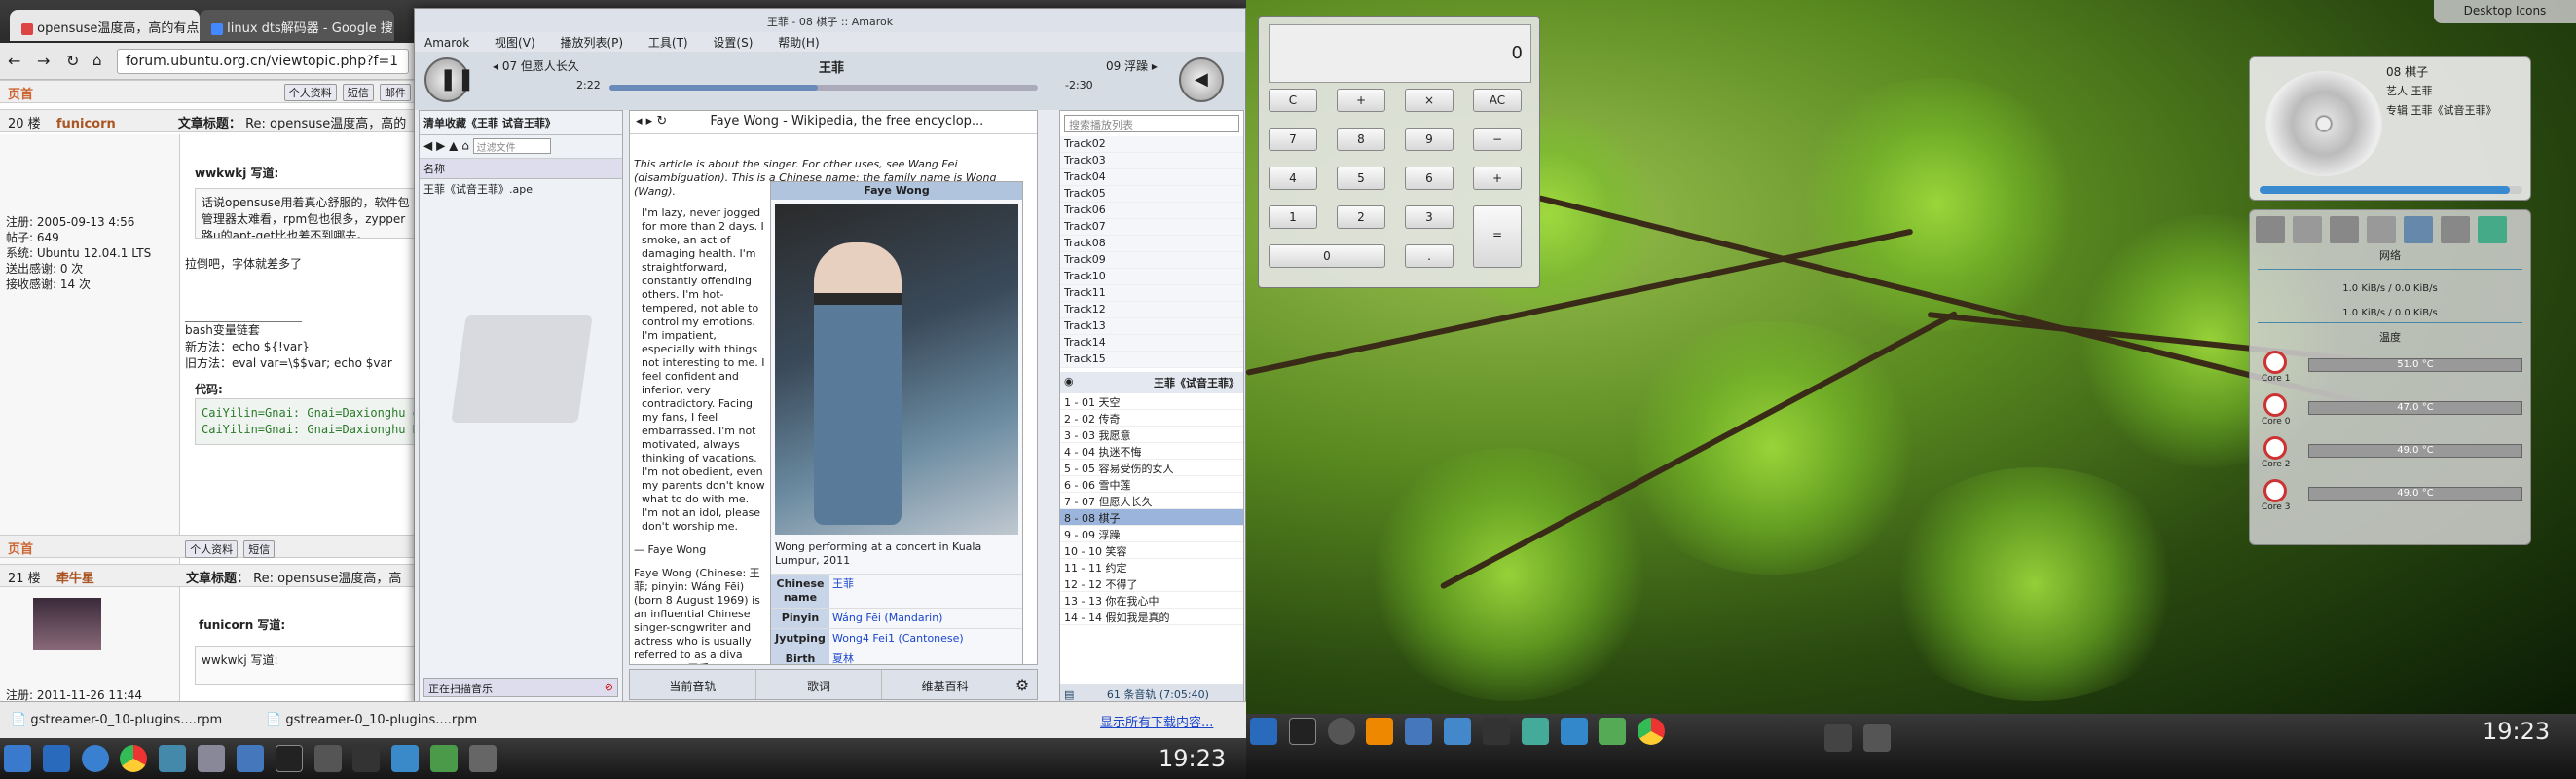  What do you see at coordinates (609, 687) in the screenshot?
I see `cancel-scan-icon: ⊘` at bounding box center [609, 687].